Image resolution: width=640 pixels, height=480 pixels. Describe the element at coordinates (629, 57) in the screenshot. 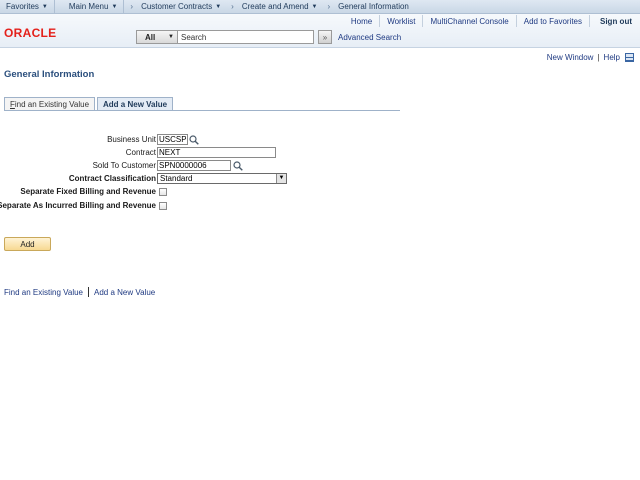

I see `personalize-page-icon` at that location.